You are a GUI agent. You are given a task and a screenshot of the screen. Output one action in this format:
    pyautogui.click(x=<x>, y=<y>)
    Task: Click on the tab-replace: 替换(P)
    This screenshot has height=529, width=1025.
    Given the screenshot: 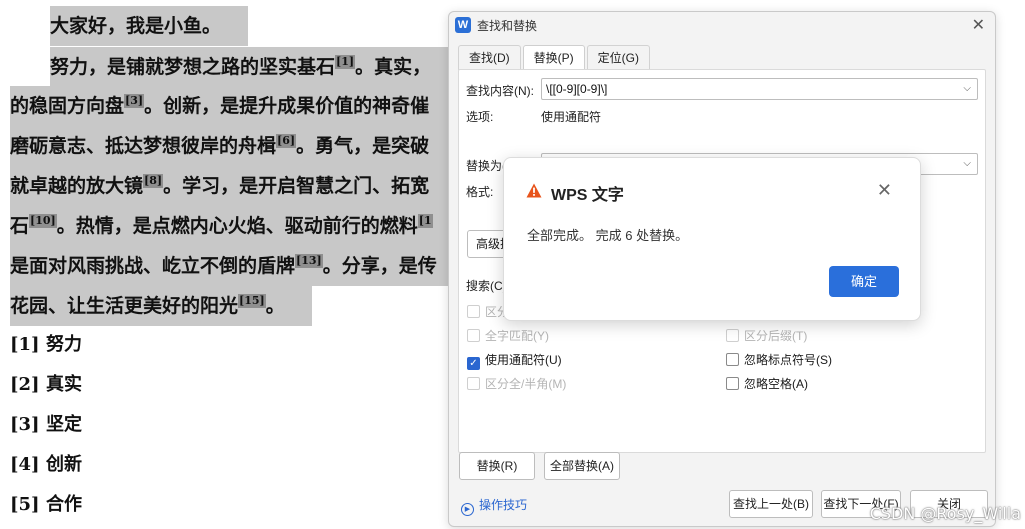 What is the action you would take?
    pyautogui.click(x=553, y=57)
    